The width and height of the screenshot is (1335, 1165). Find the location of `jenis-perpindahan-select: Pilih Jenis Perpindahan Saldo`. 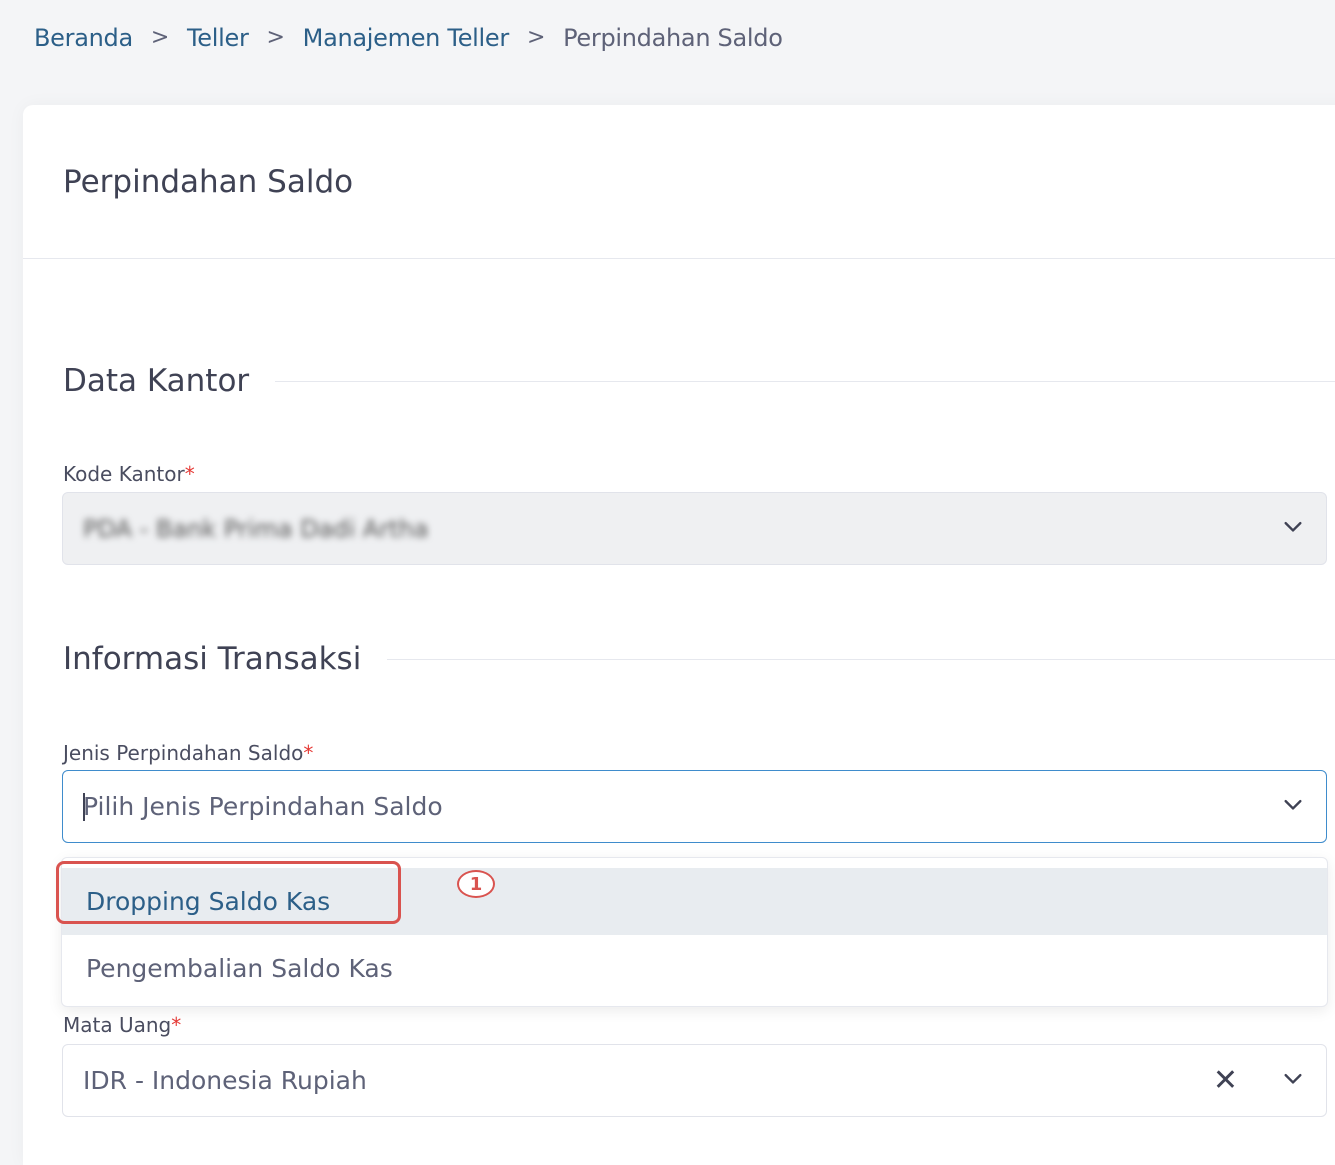

jenis-perpindahan-select: Pilih Jenis Perpindahan Saldo is located at coordinates (694, 806).